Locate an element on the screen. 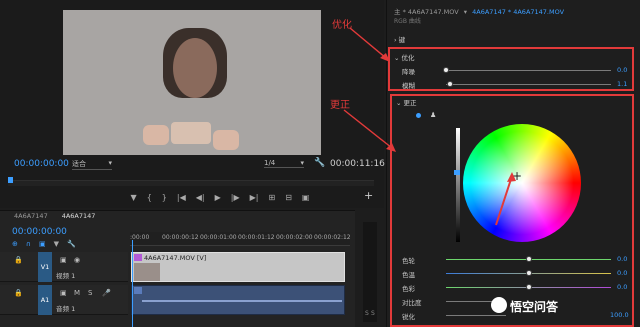  noise-value: 0.0 is located at coordinates (622, 70).